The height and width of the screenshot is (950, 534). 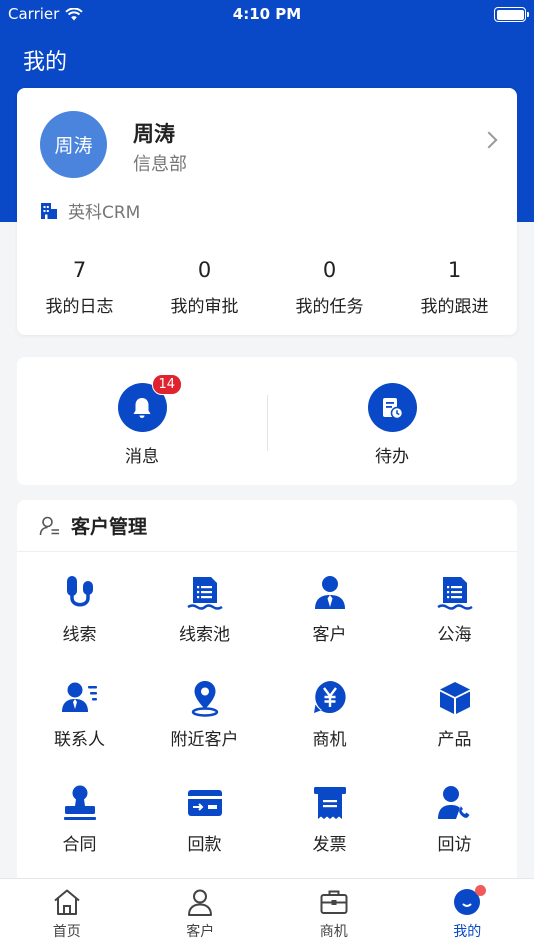 I want to click on payment-card-icon, so click(x=204, y=803).